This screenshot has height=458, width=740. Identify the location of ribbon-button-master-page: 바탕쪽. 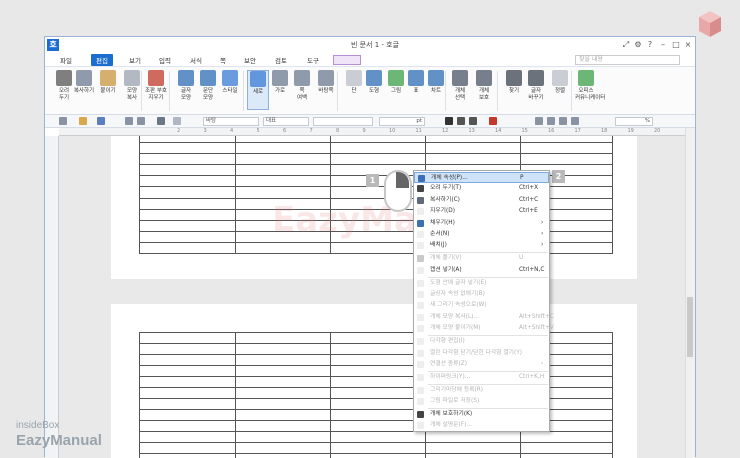
(326, 82).